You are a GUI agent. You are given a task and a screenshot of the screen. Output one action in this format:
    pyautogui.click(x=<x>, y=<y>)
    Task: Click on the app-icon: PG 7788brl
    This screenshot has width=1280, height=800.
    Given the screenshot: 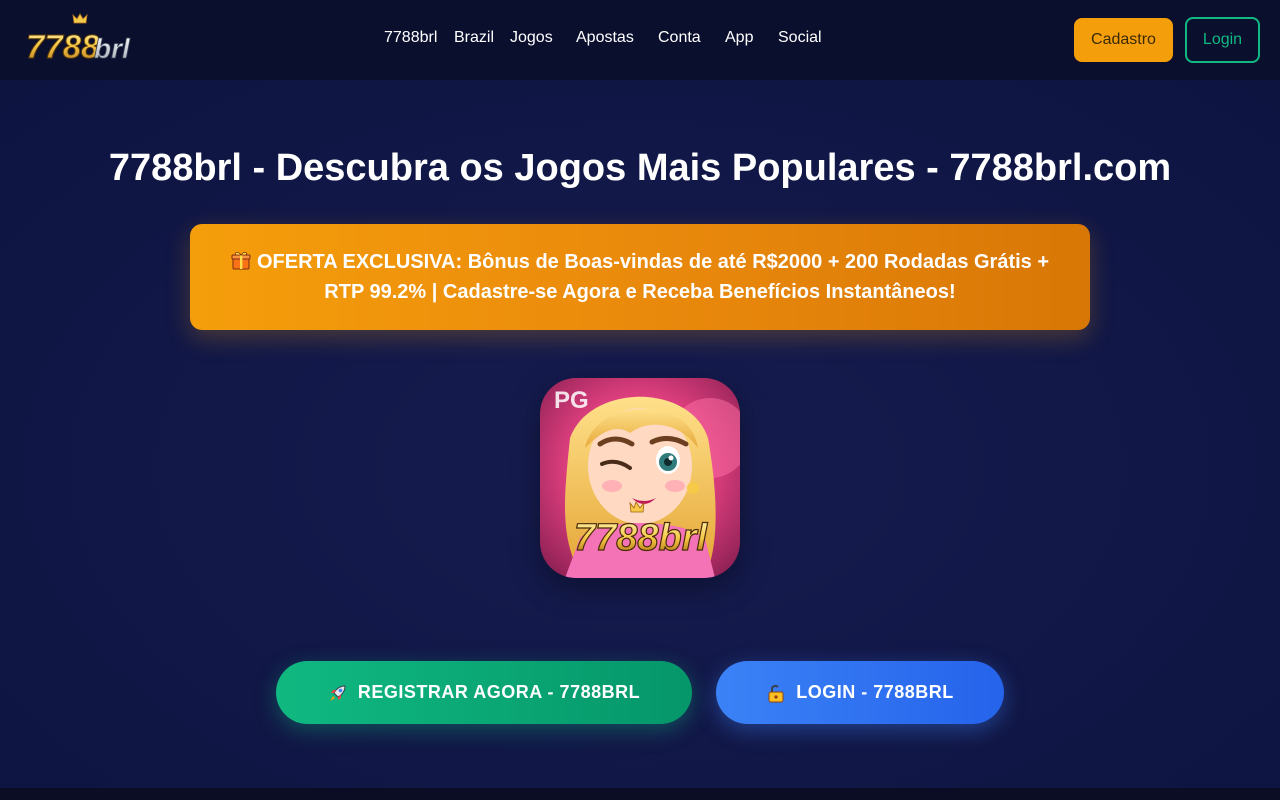 What is the action you would take?
    pyautogui.click(x=640, y=478)
    